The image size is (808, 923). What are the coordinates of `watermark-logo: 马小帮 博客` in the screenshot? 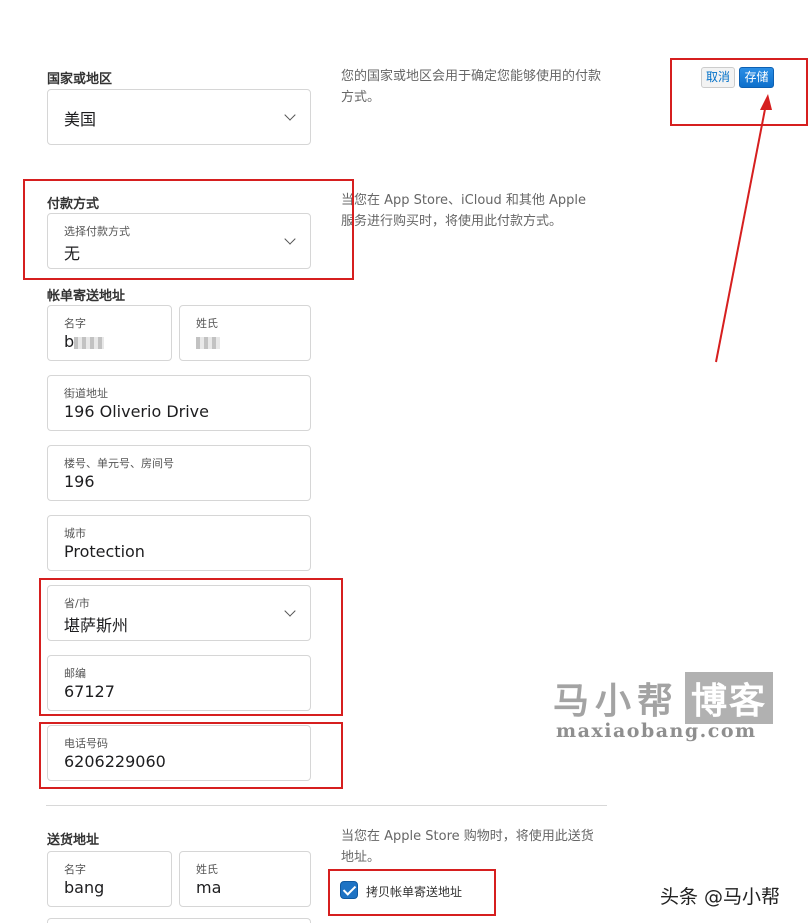 It's located at (663, 698).